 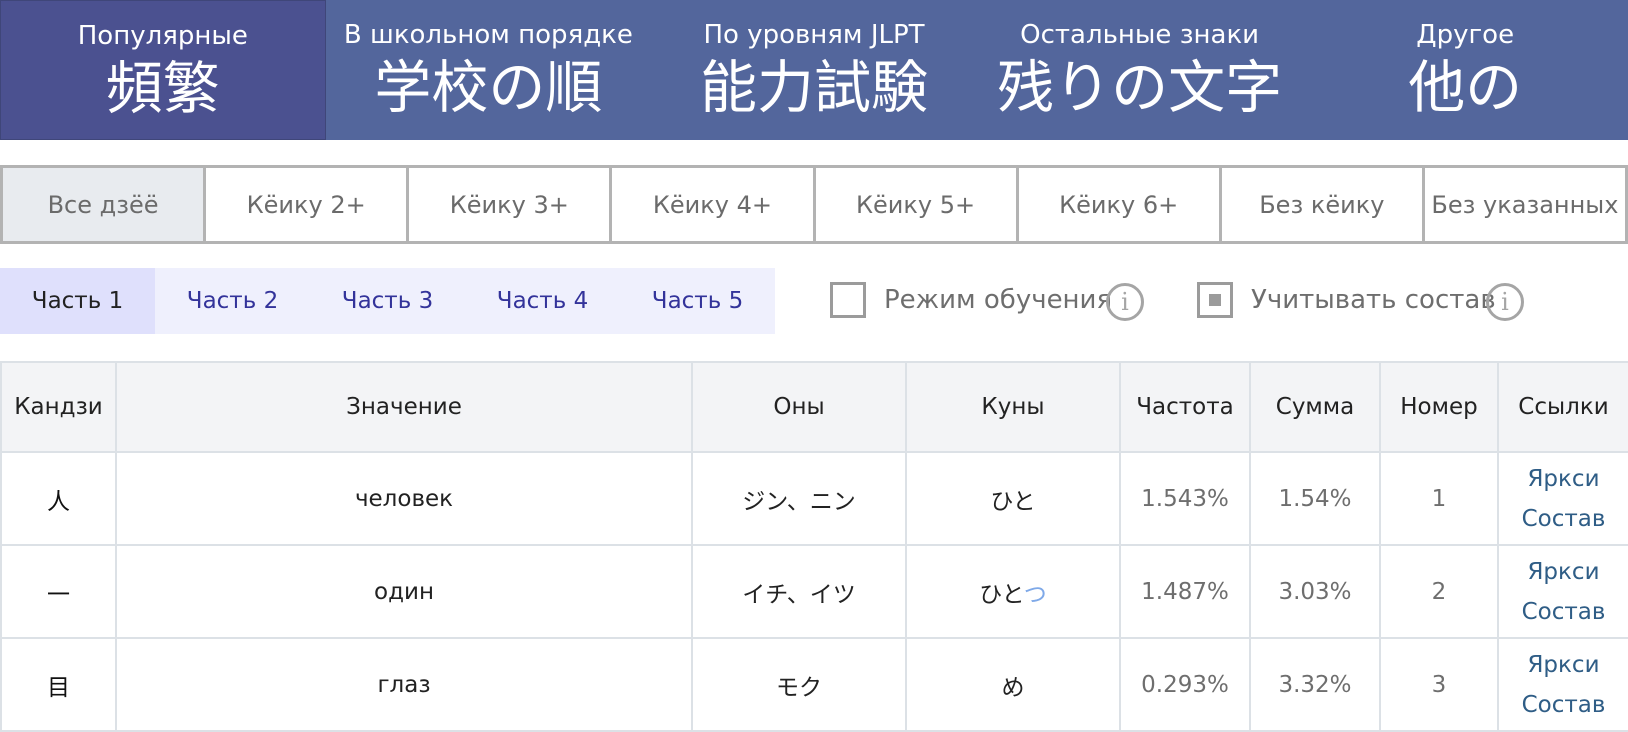 What do you see at coordinates (1373, 300) in the screenshot?
I see `consider-composition-label: Учитывать состав` at bounding box center [1373, 300].